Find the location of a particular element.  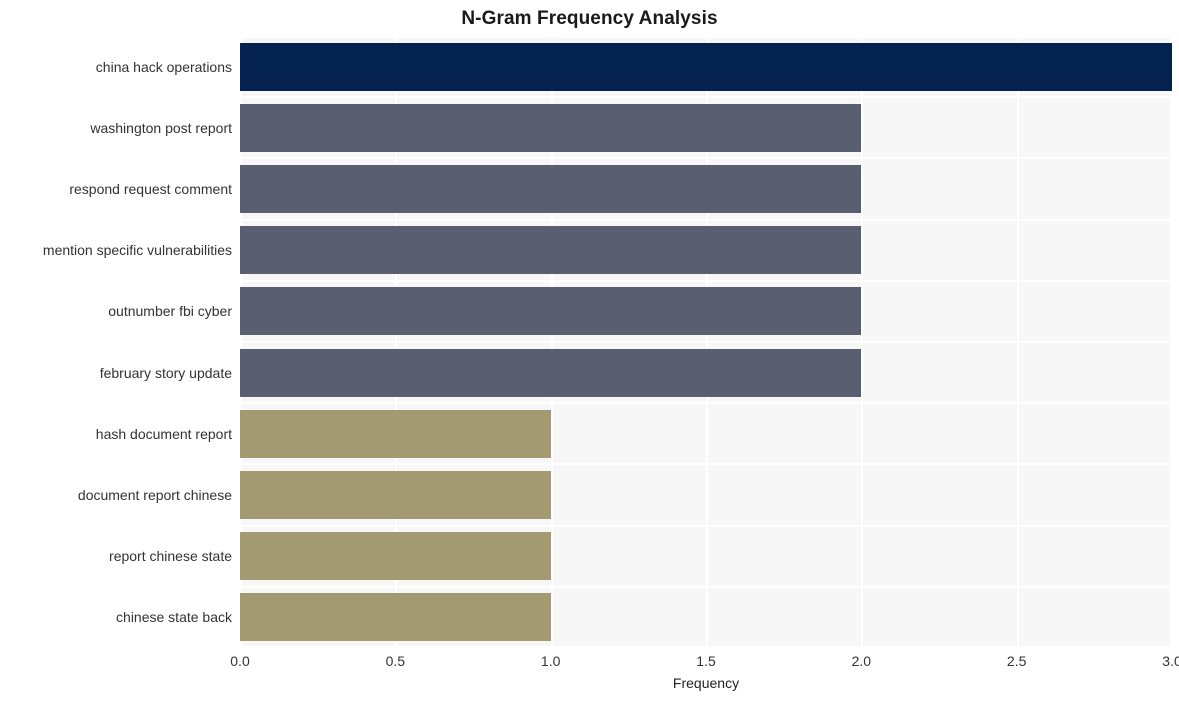

y-axis-tick-label: document report chinese is located at coordinates (154, 495).